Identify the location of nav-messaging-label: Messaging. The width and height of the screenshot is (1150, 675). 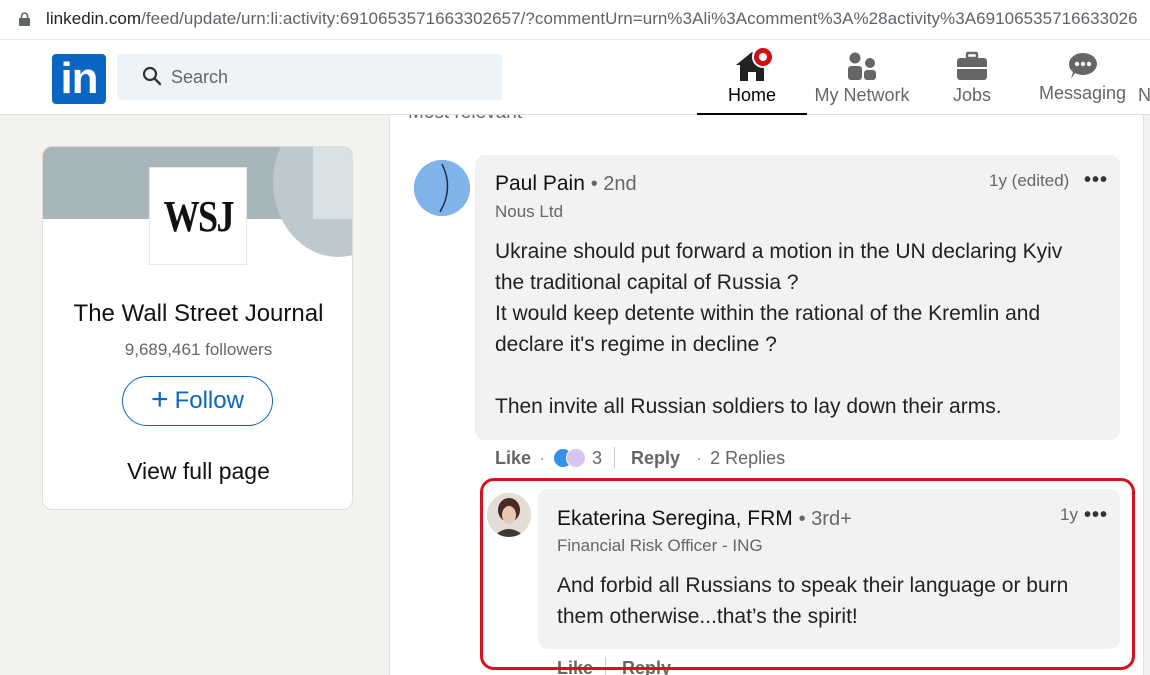
(1082, 93).